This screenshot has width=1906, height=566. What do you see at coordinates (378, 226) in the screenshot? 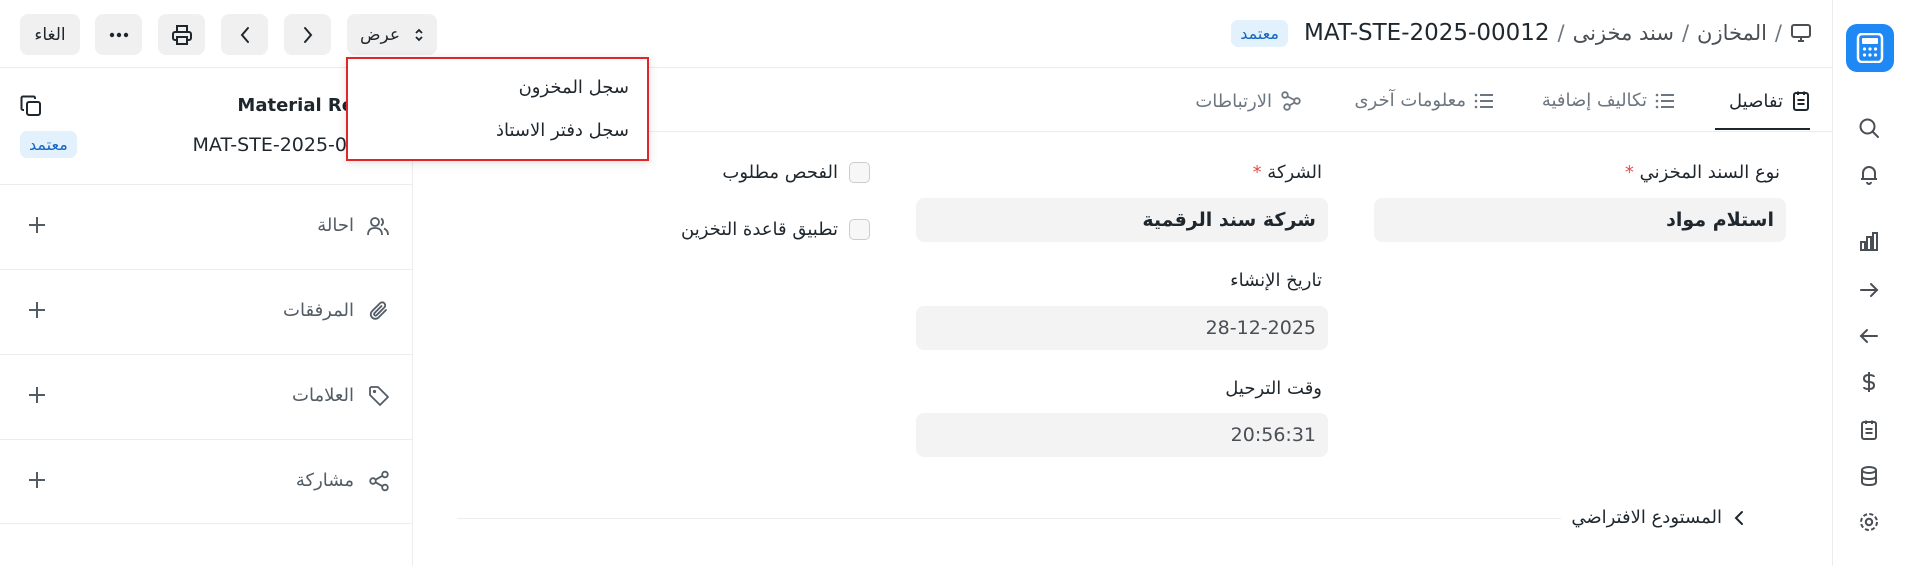
I see `users-icon` at bounding box center [378, 226].